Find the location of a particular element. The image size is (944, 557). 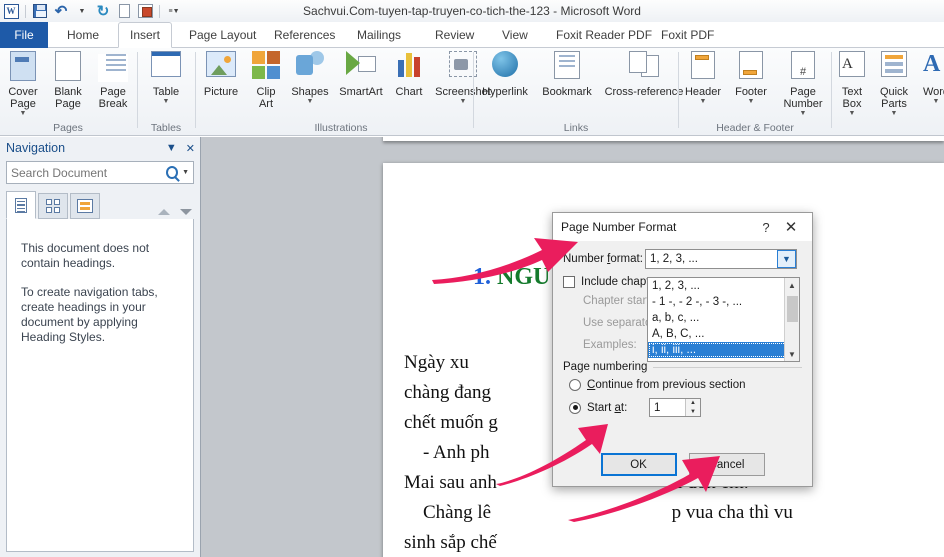

scroll-down-icon: ▼ is located at coordinates (792, 354).